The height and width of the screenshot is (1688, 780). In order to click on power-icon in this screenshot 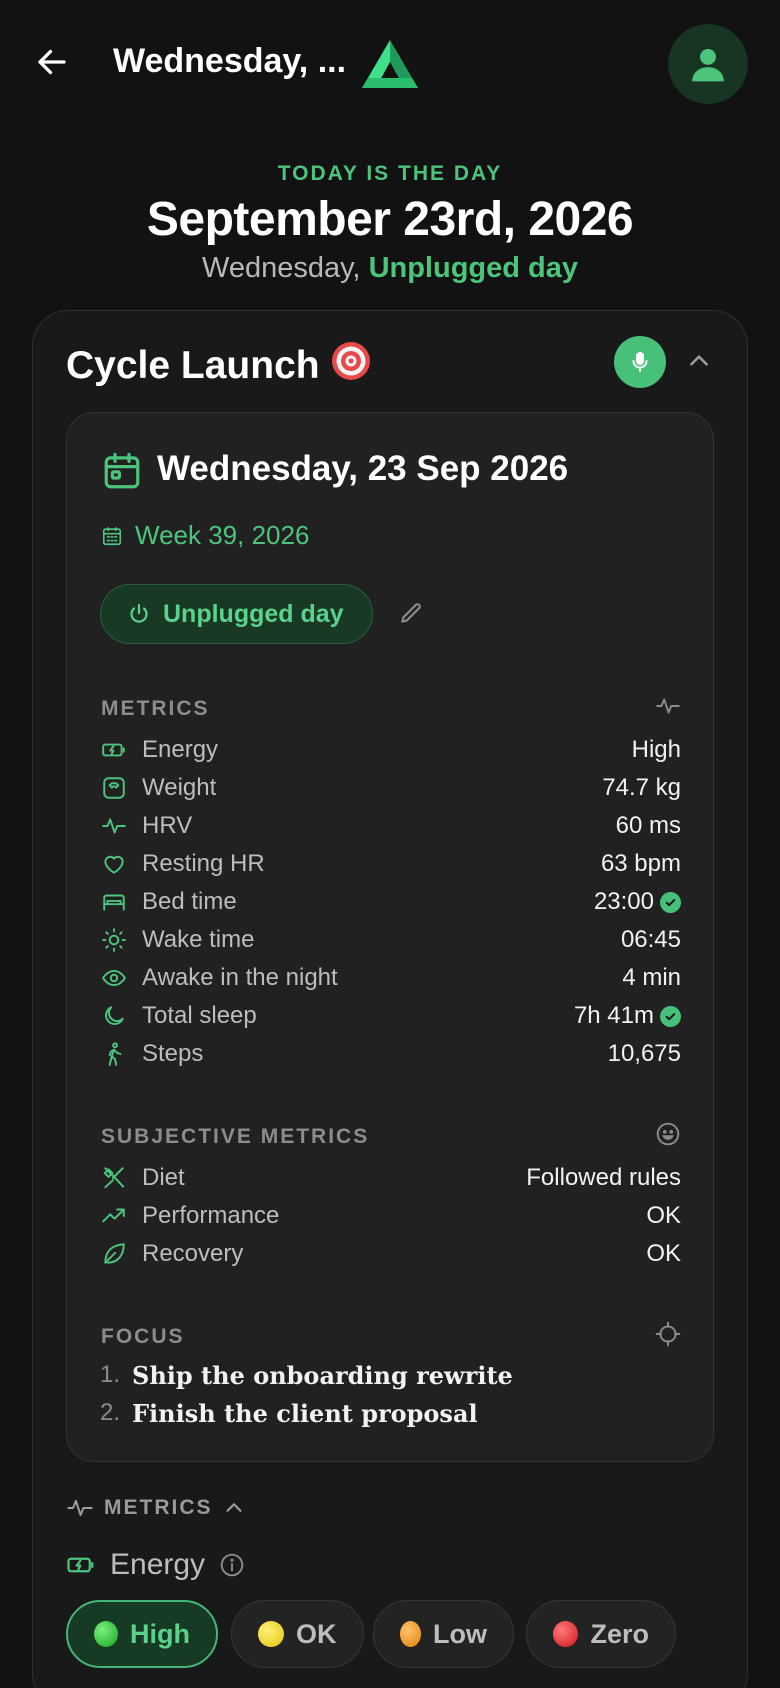, I will do `click(139, 613)`.